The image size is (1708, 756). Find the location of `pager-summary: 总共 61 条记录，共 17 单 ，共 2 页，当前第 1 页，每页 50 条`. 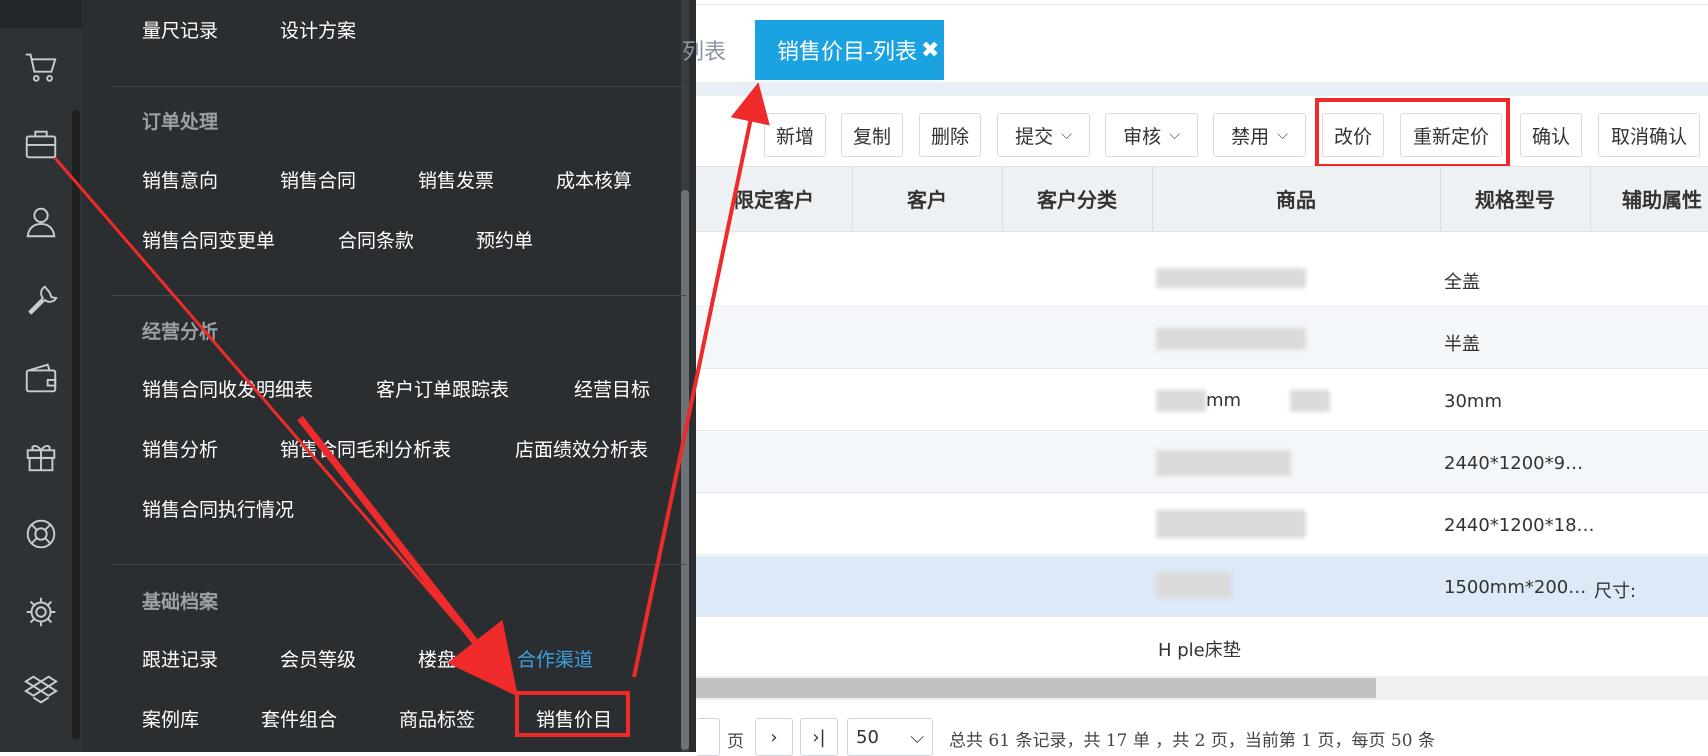

pager-summary: 总共 61 条记录，共 17 单 ，共 2 页，当前第 1 页，每页 50 条 is located at coordinates (1192, 741).